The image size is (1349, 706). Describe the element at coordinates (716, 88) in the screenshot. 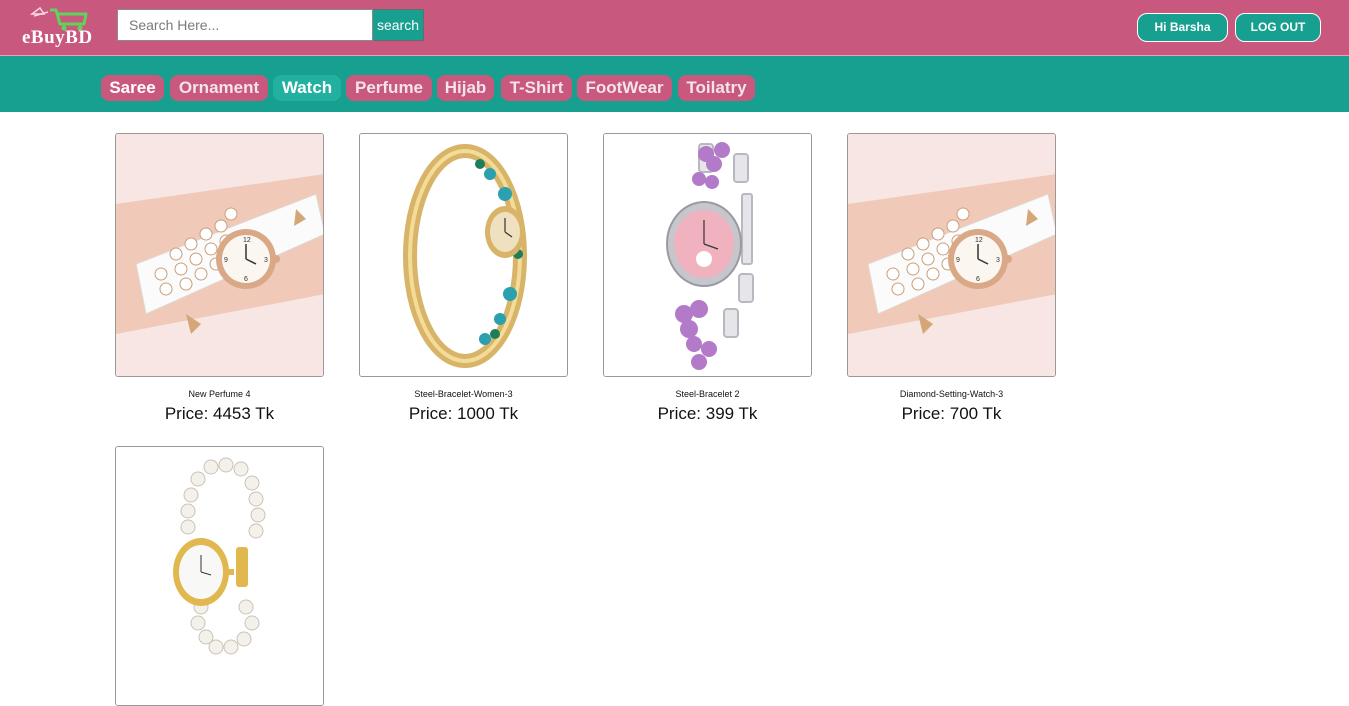

I see `category-toilatry: Toilatry` at that location.